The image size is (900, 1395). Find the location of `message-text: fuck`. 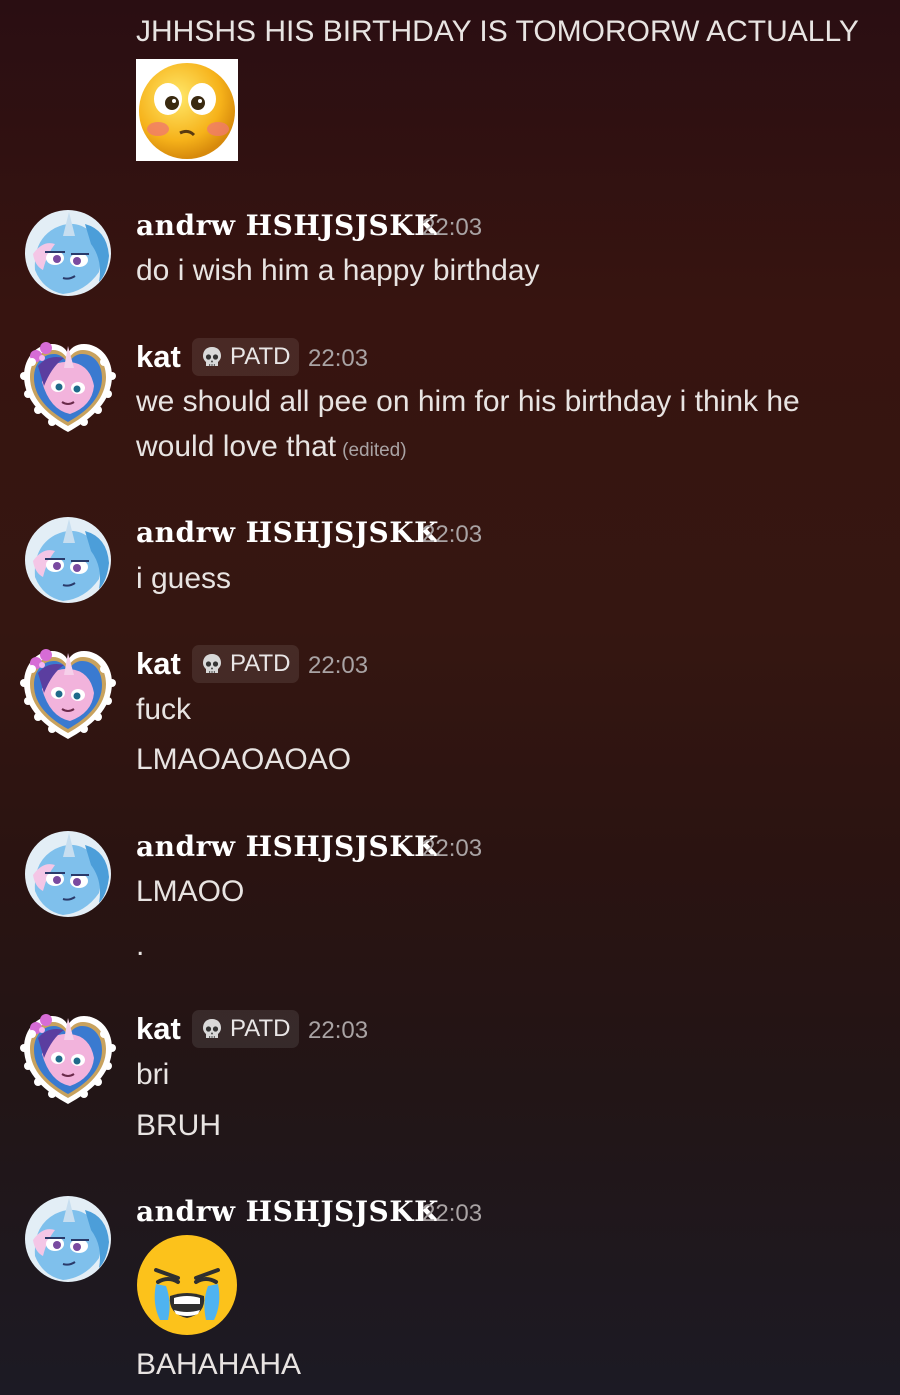

message-text: fuck is located at coordinates (164, 709).